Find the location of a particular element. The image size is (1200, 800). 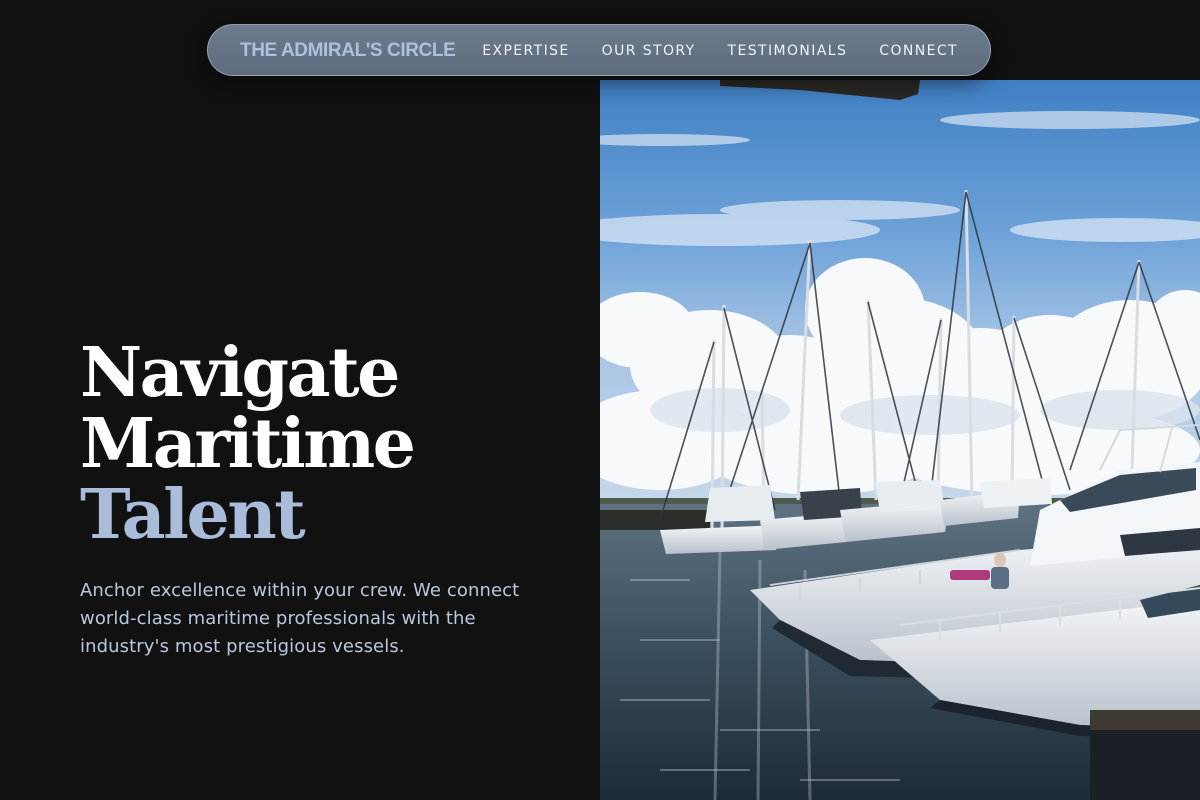

hero-title: Navigate Maritime Talent is located at coordinates (248, 444).